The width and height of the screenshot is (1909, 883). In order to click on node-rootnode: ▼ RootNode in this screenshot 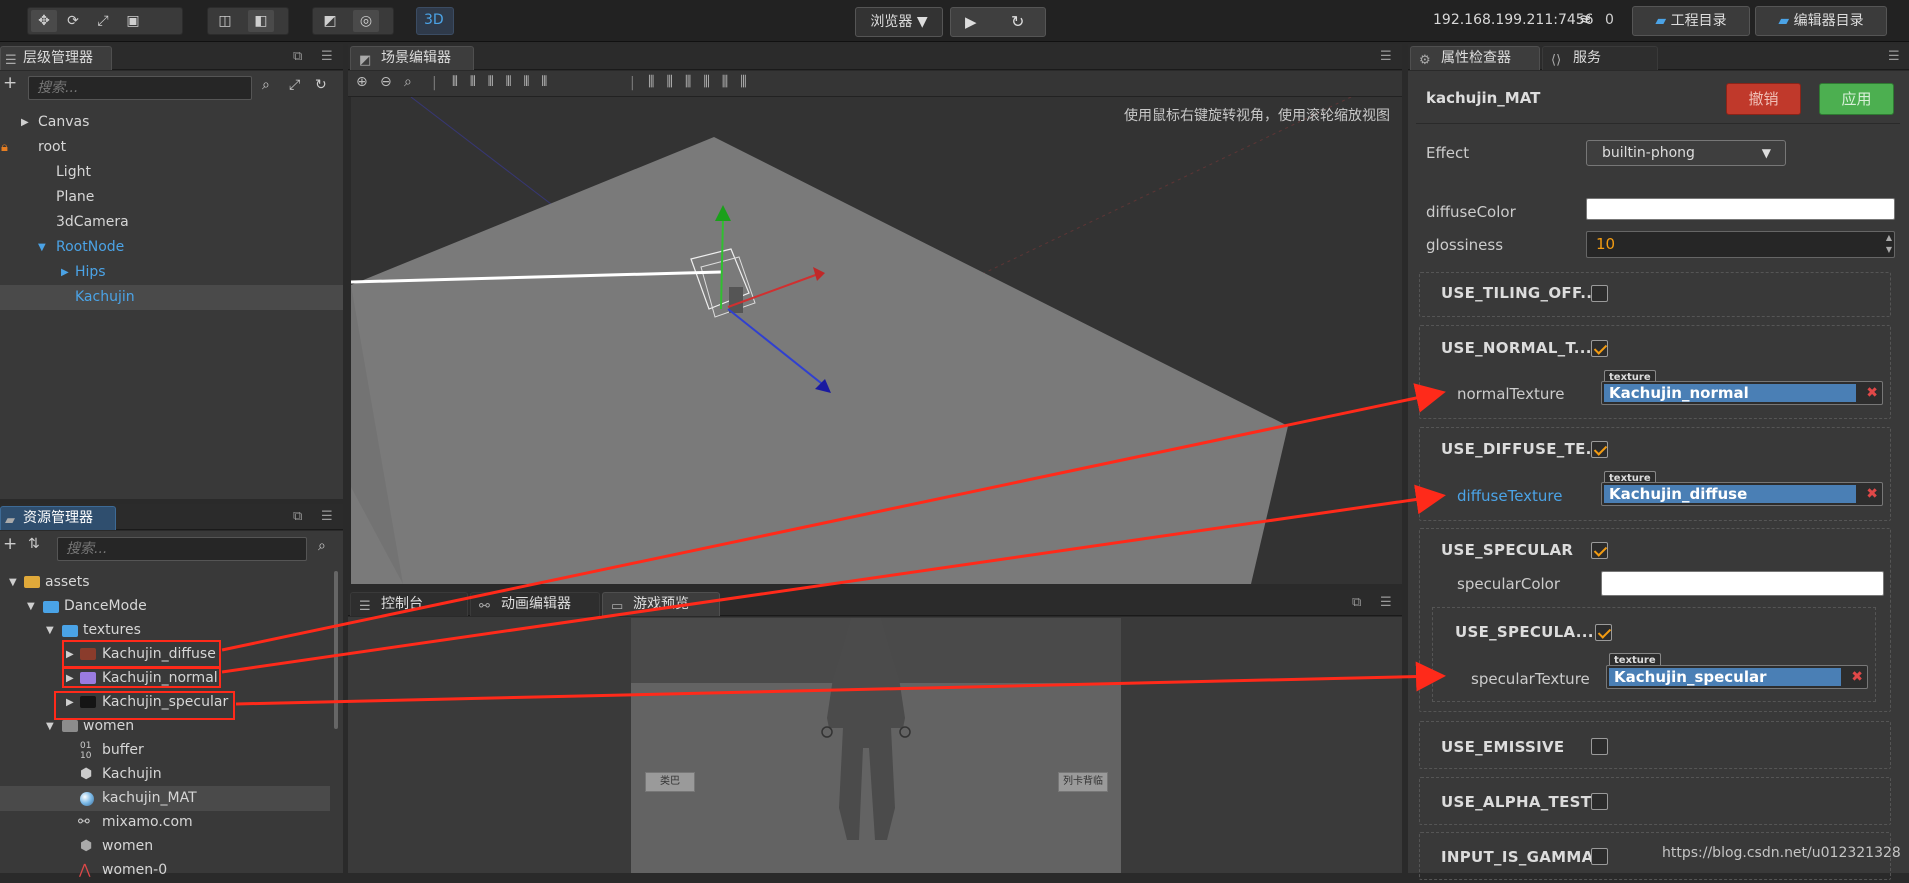, I will do `click(171, 247)`.